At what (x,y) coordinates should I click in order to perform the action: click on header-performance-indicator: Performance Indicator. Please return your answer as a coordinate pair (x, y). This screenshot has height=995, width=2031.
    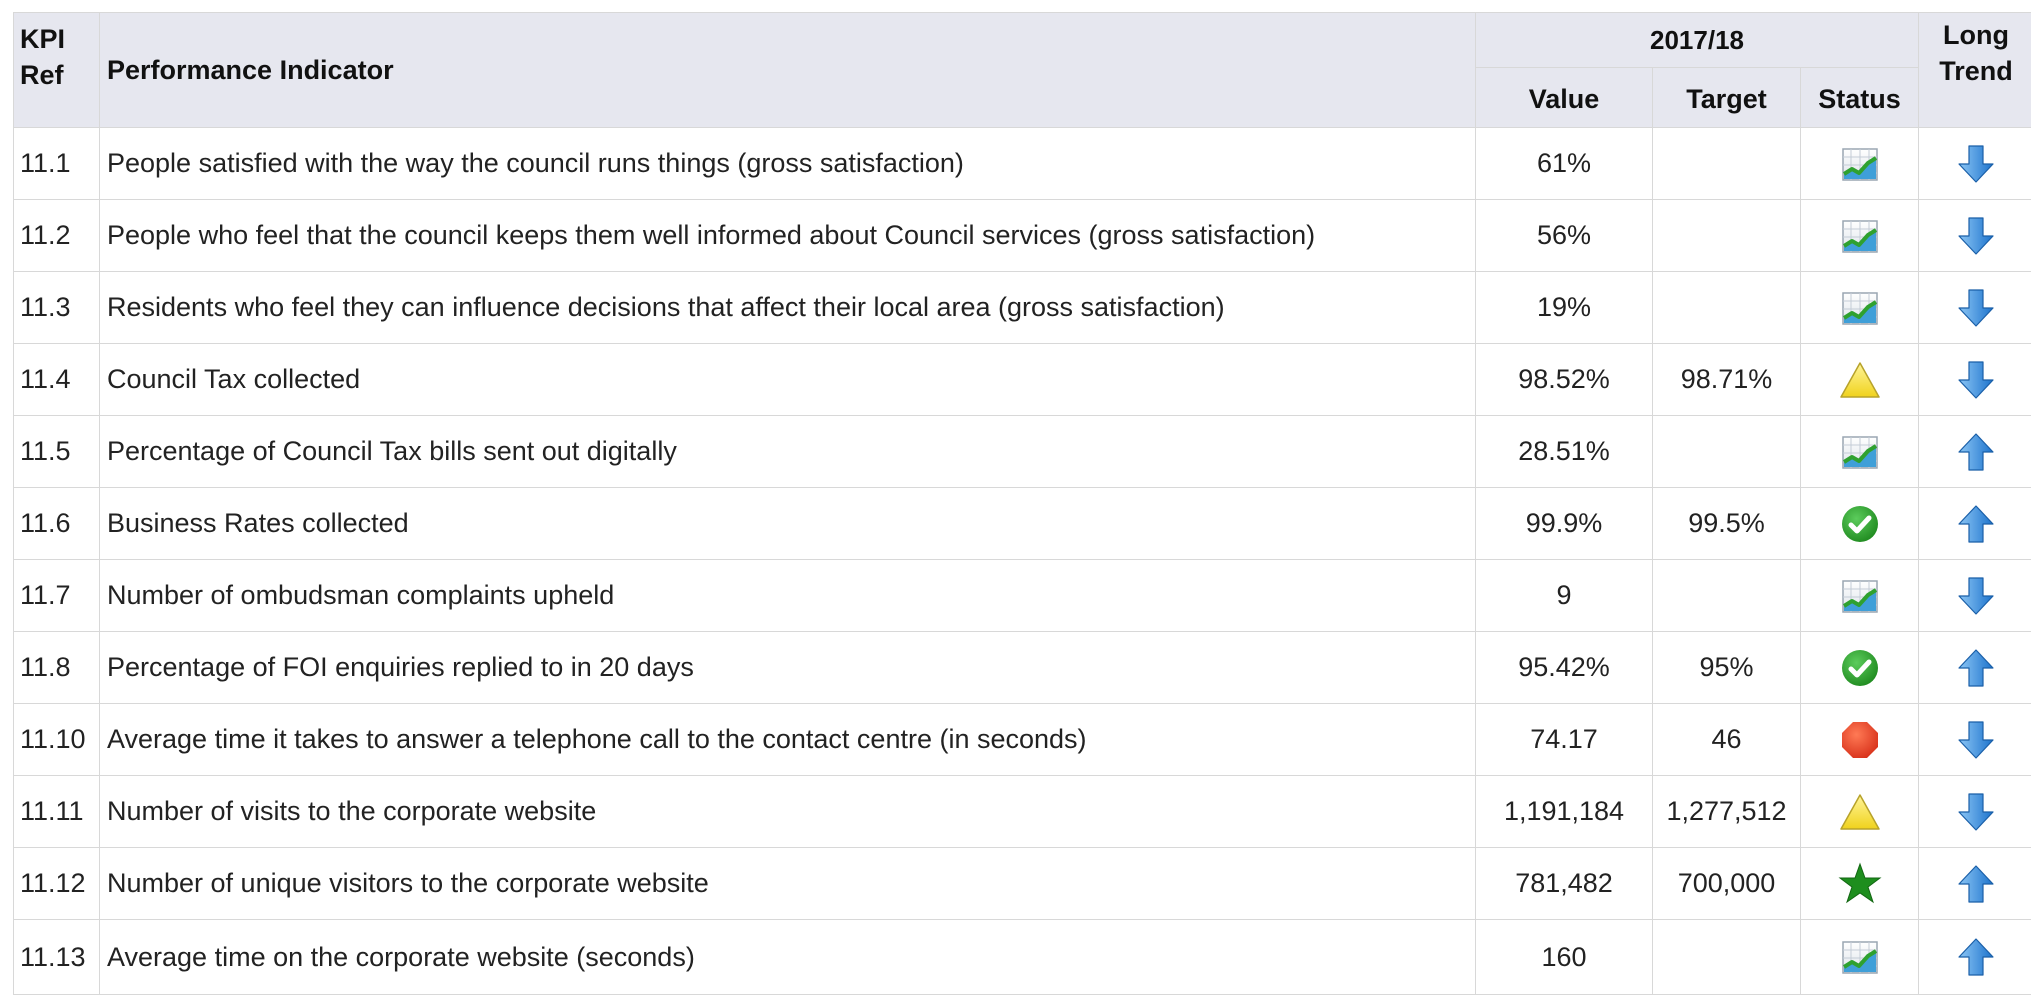
    Looking at the image, I should click on (788, 70).